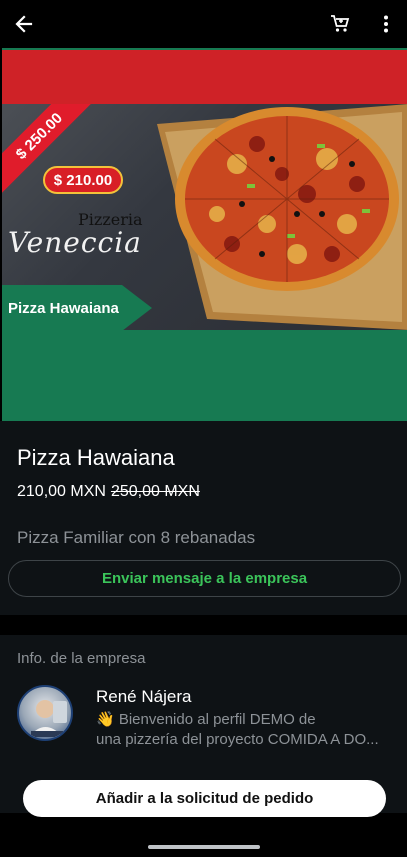 Image resolution: width=407 pixels, height=857 pixels. Describe the element at coordinates (203, 24) in the screenshot. I see `app-bar` at that location.